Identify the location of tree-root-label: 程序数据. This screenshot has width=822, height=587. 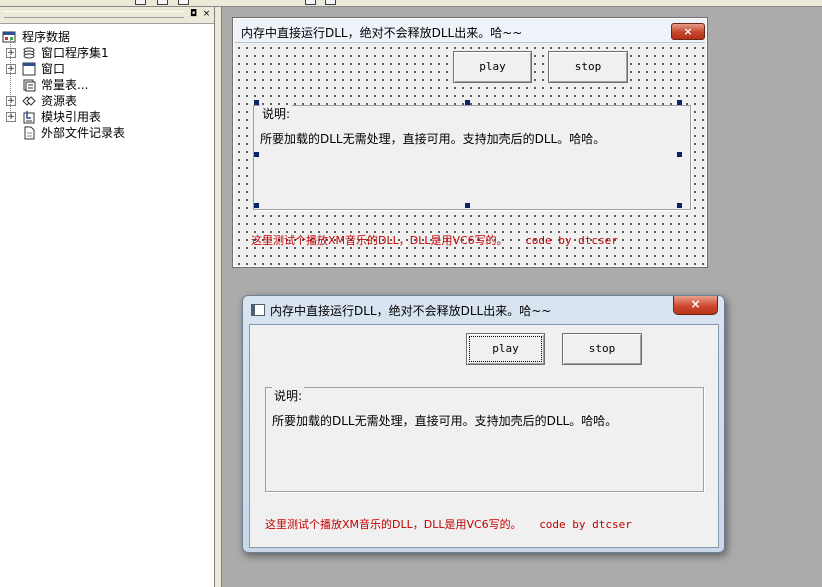
(46, 37).